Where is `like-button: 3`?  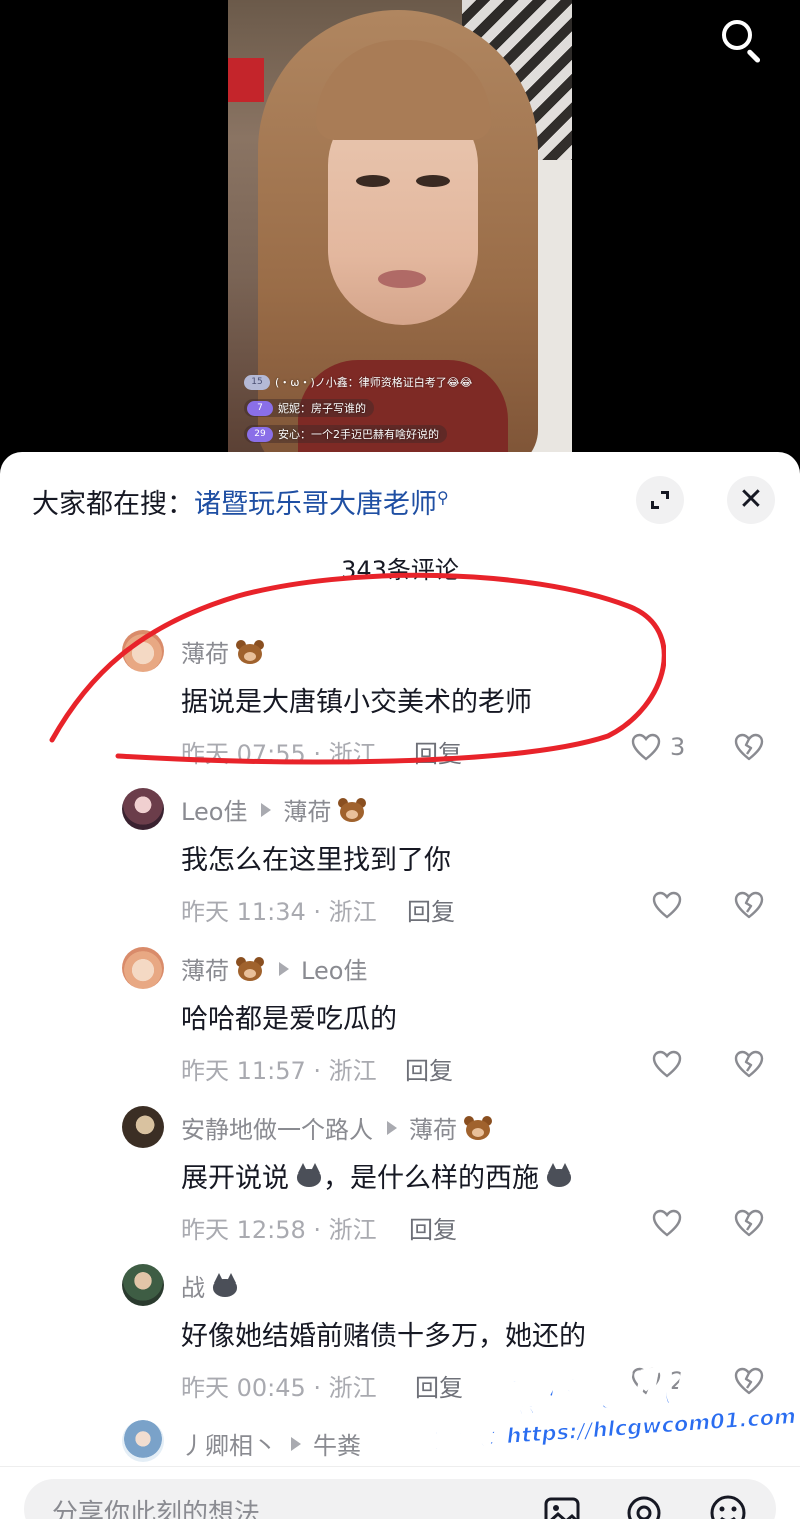
like-button: 3 is located at coordinates (657, 747).